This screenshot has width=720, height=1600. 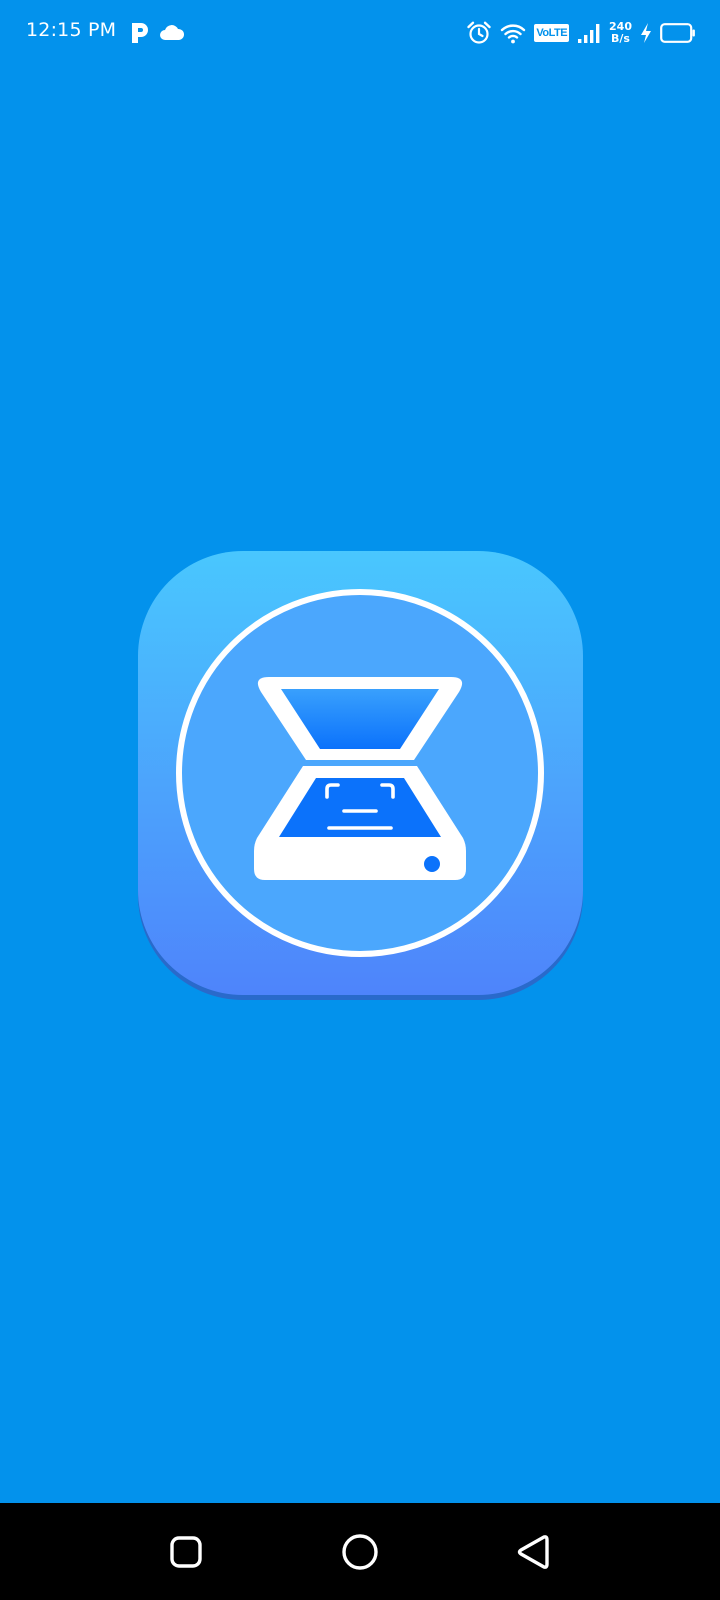 What do you see at coordinates (620, 38) in the screenshot?
I see `network-speed-unit: B/s` at bounding box center [620, 38].